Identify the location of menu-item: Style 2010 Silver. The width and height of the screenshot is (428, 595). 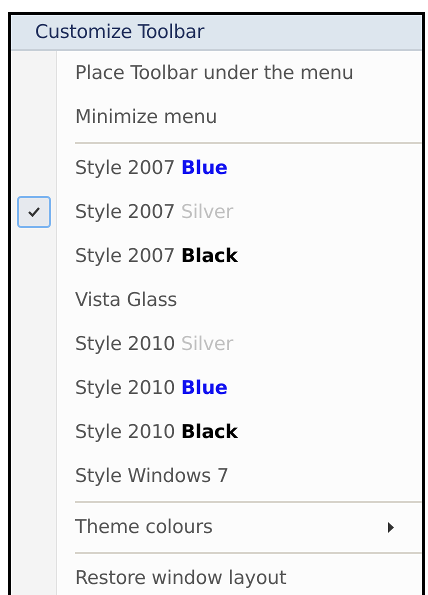
(154, 344).